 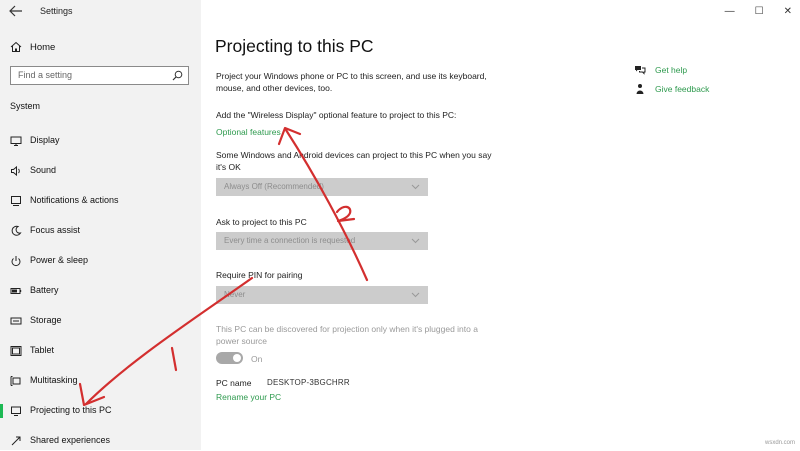 What do you see at coordinates (15, 381) in the screenshot?
I see `multitasking-icon` at bounding box center [15, 381].